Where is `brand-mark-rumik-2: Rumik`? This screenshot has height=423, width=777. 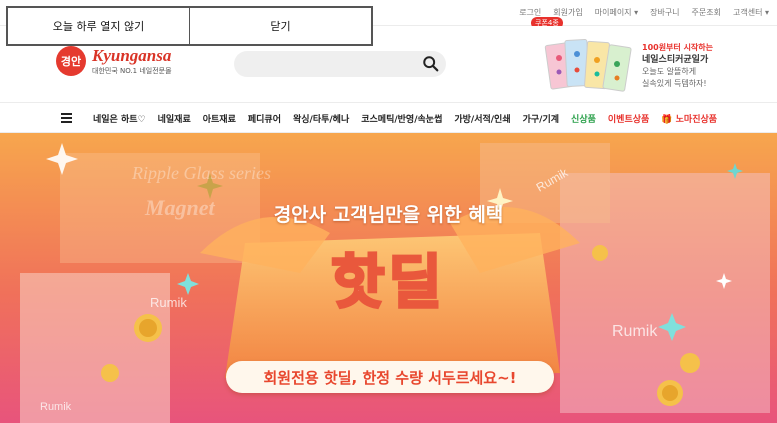
brand-mark-rumik-2: Rumik is located at coordinates (635, 331).